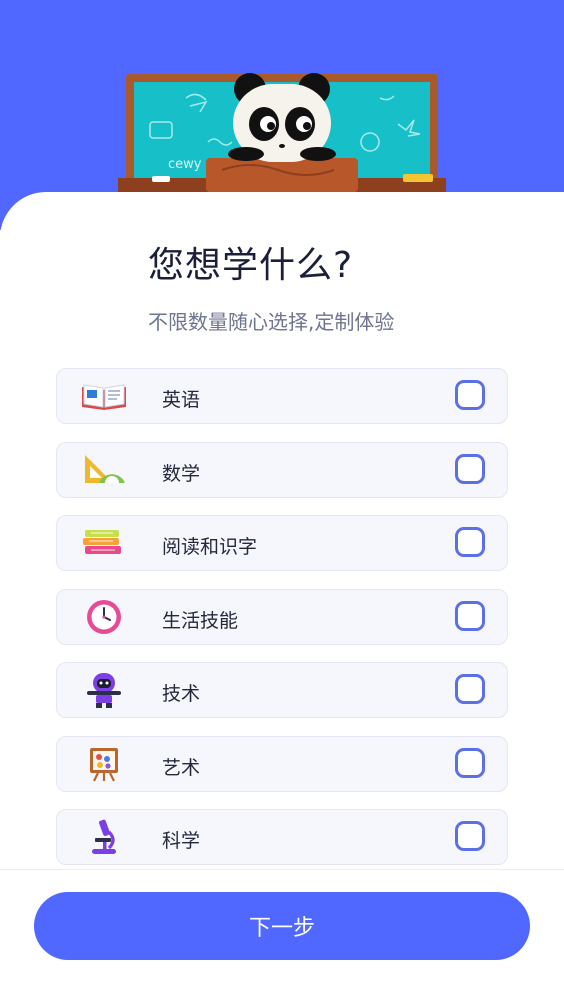 The image size is (564, 1005). What do you see at coordinates (181, 694) in the screenshot?
I see `option-label: 技术` at bounding box center [181, 694].